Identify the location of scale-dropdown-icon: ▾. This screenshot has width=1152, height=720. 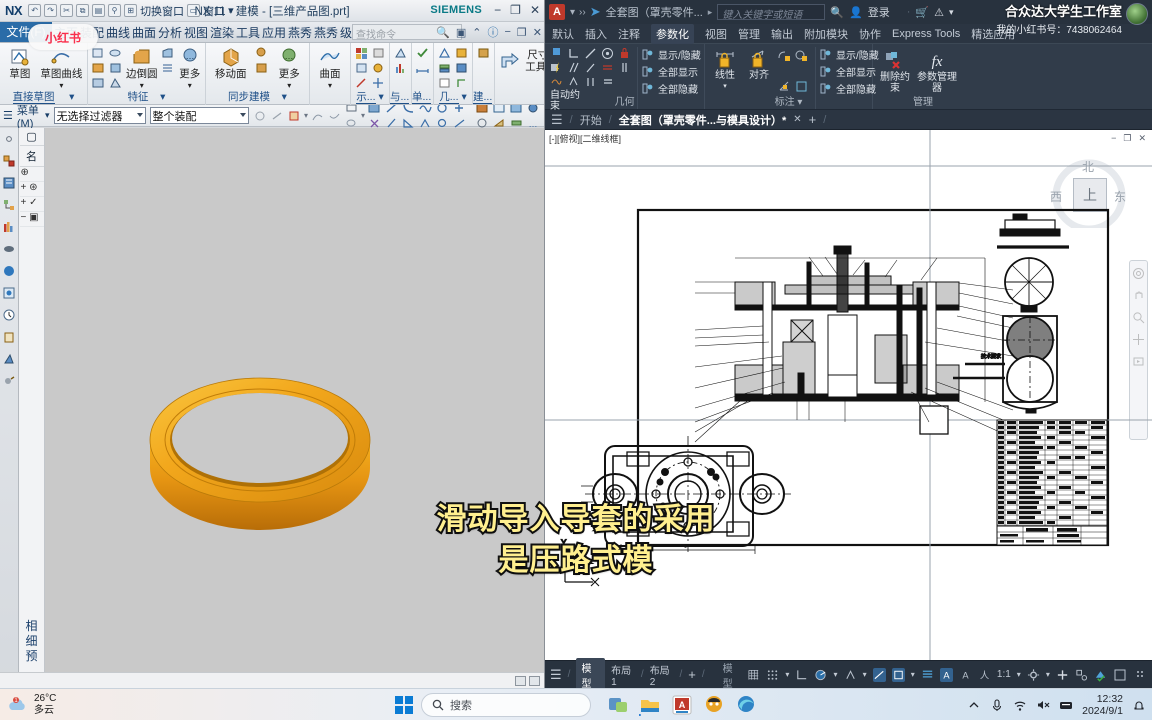
(1019, 674).